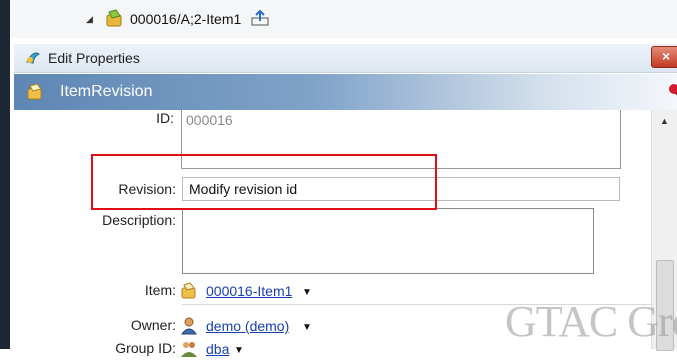 The width and height of the screenshot is (677, 361). Describe the element at coordinates (189, 326) in the screenshot. I see `user-icon` at that location.